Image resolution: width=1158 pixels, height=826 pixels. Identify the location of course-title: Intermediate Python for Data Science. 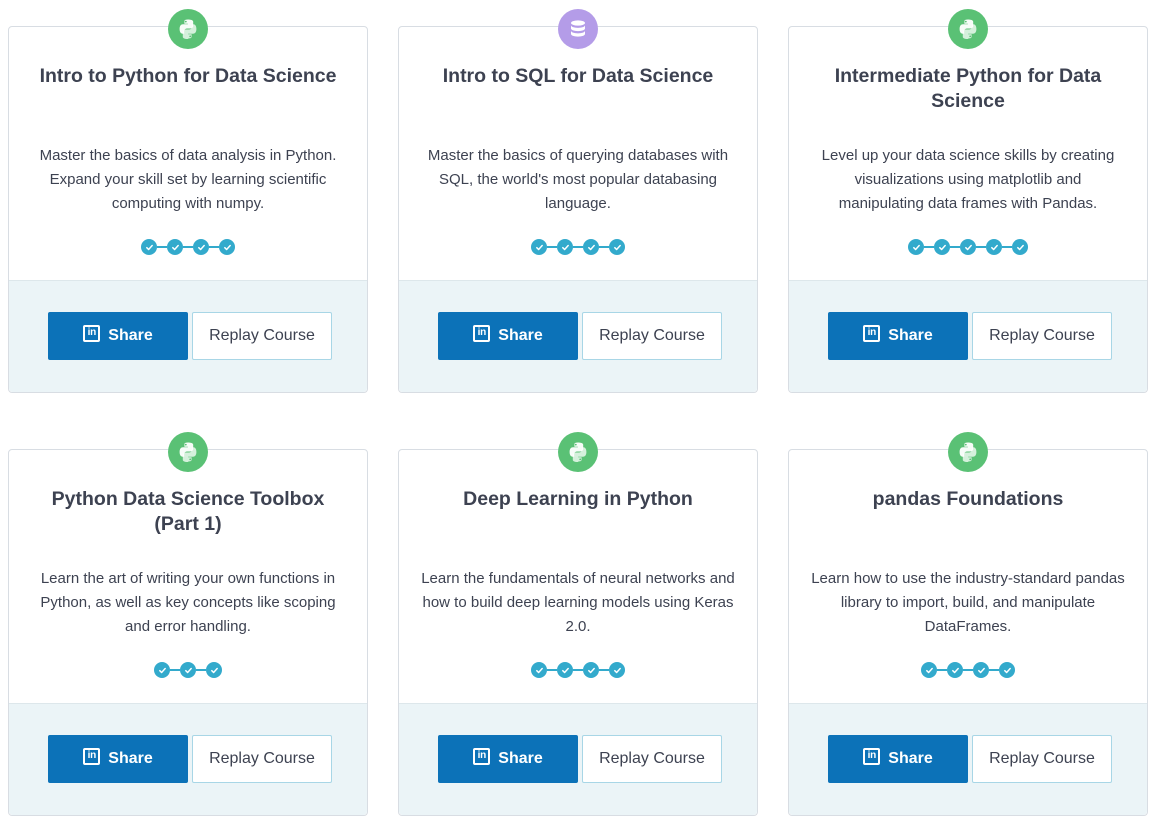
(968, 88).